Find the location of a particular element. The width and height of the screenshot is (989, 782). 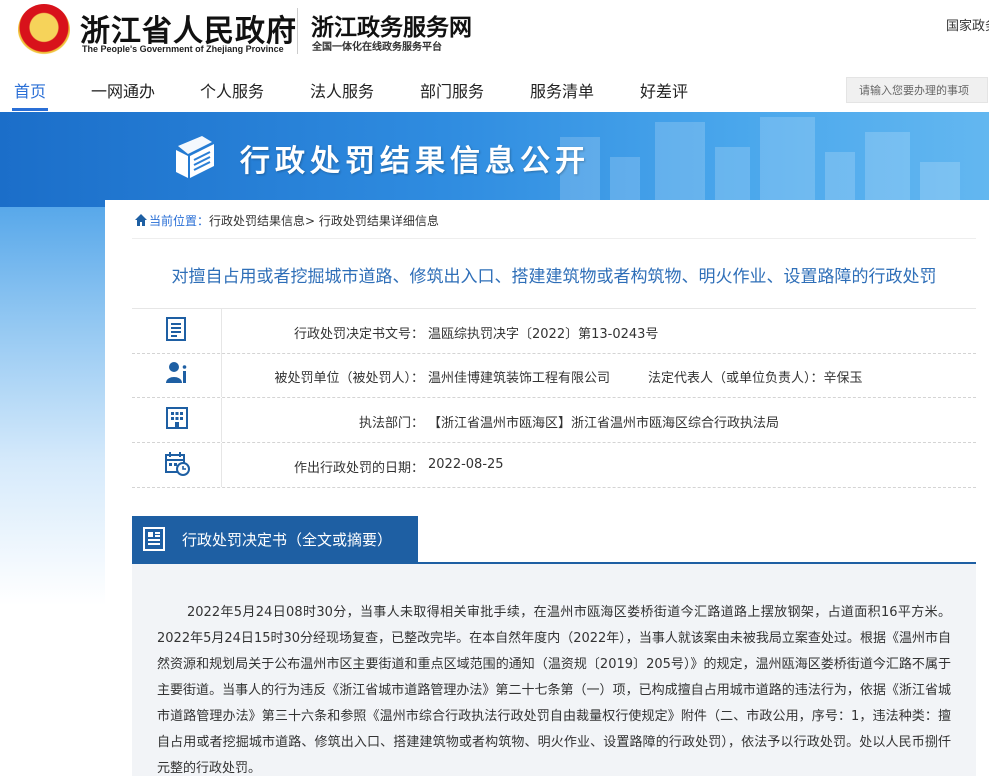

building-icon is located at coordinates (177, 418).